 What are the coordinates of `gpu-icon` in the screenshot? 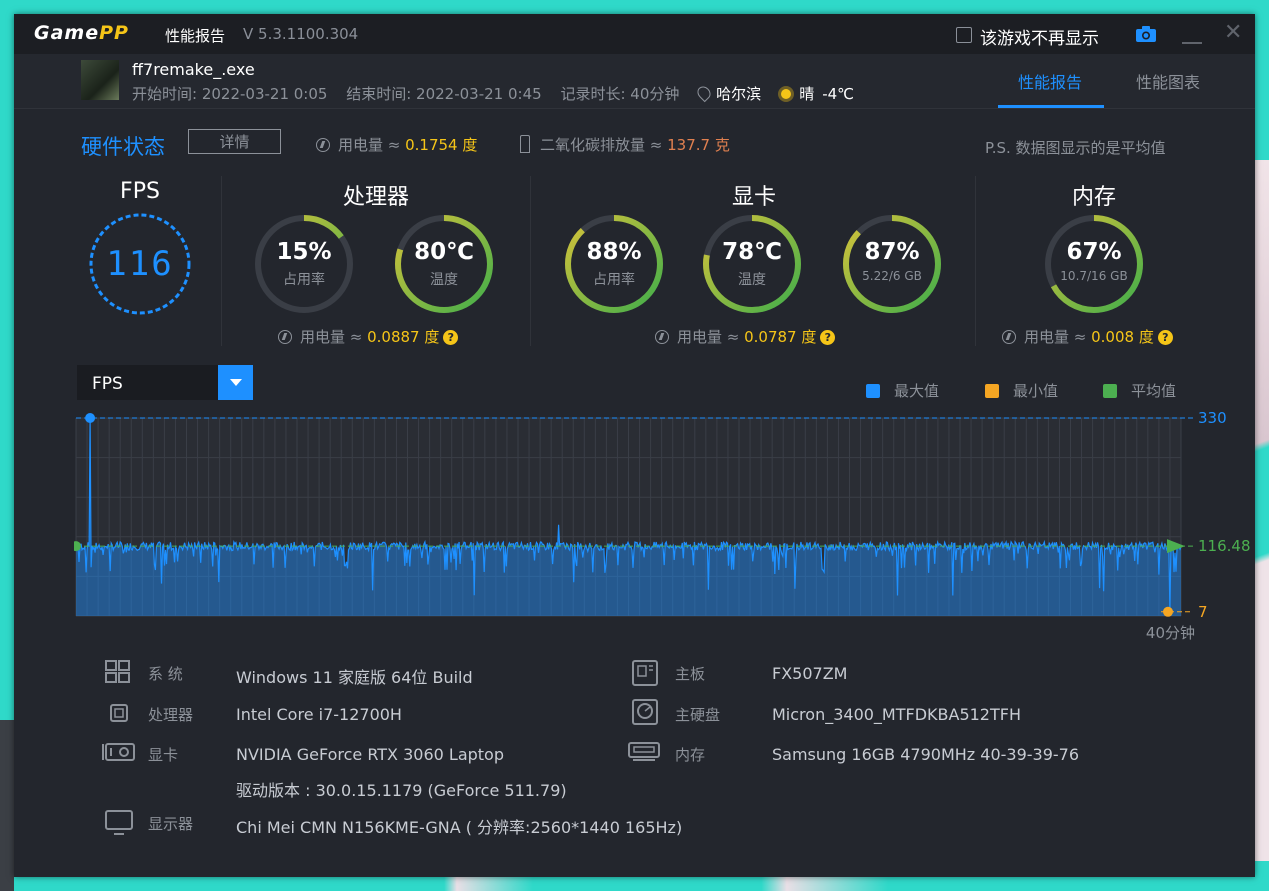 It's located at (118, 752).